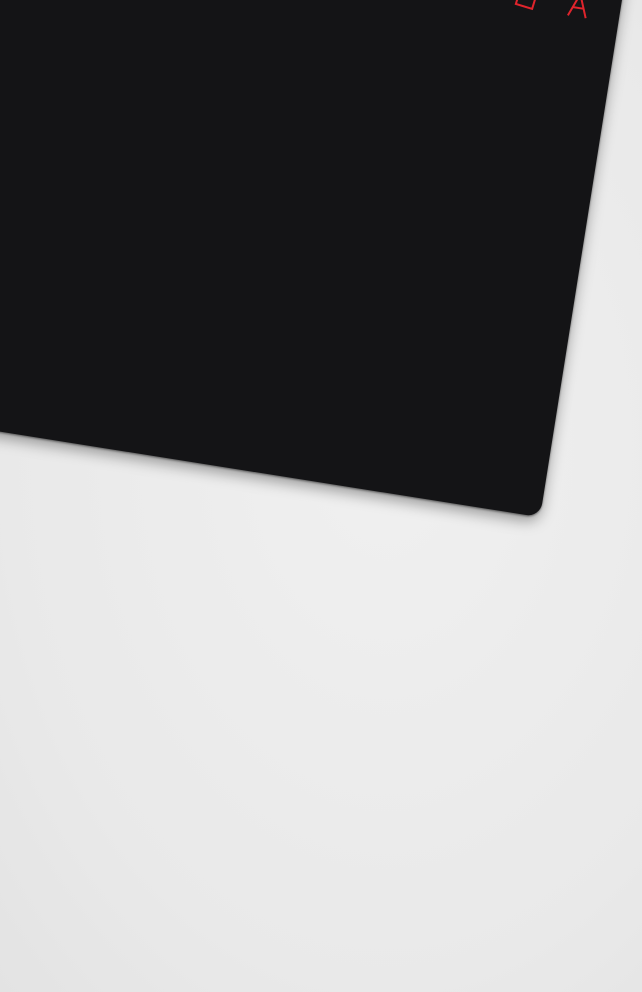  I want to click on card-corner-index, so click(515, 19).